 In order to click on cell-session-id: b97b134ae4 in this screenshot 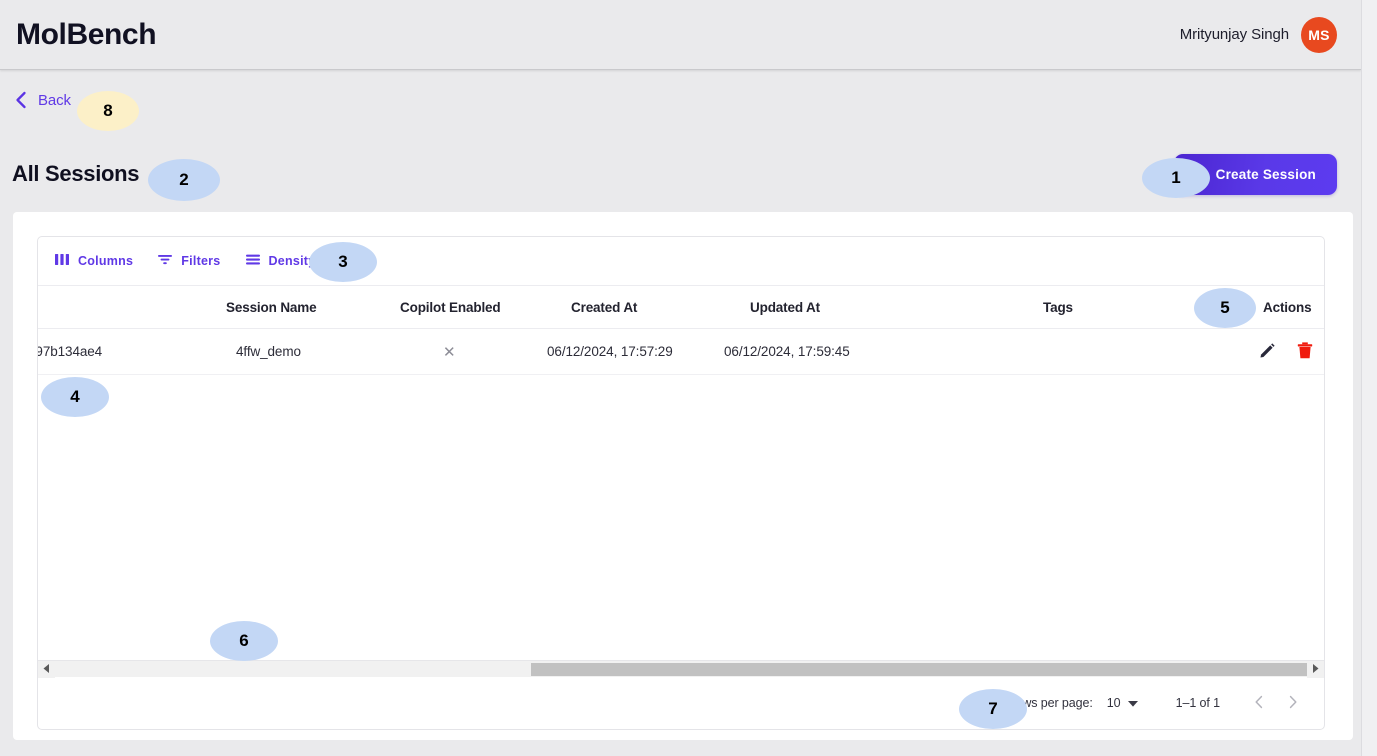, I will do `click(70, 351)`.